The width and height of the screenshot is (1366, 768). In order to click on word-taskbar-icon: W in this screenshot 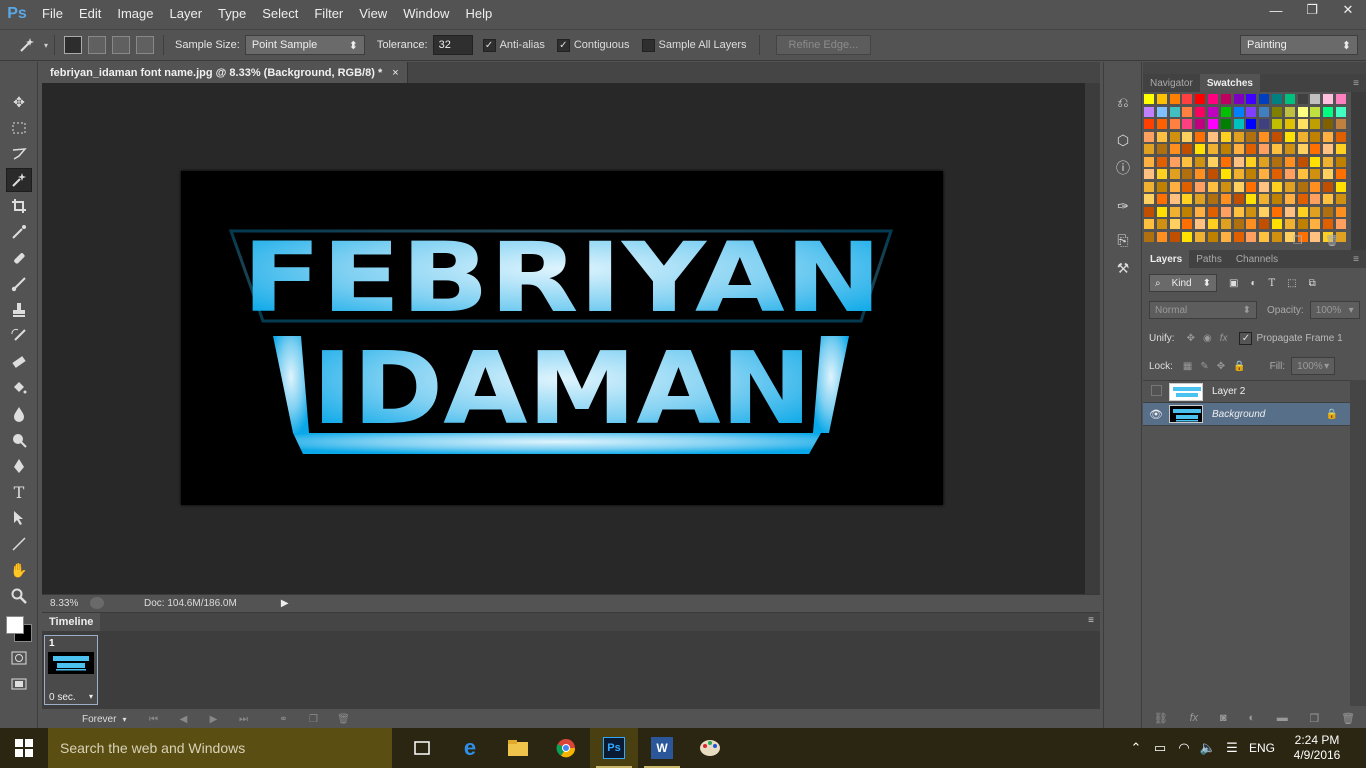, I will do `click(662, 748)`.